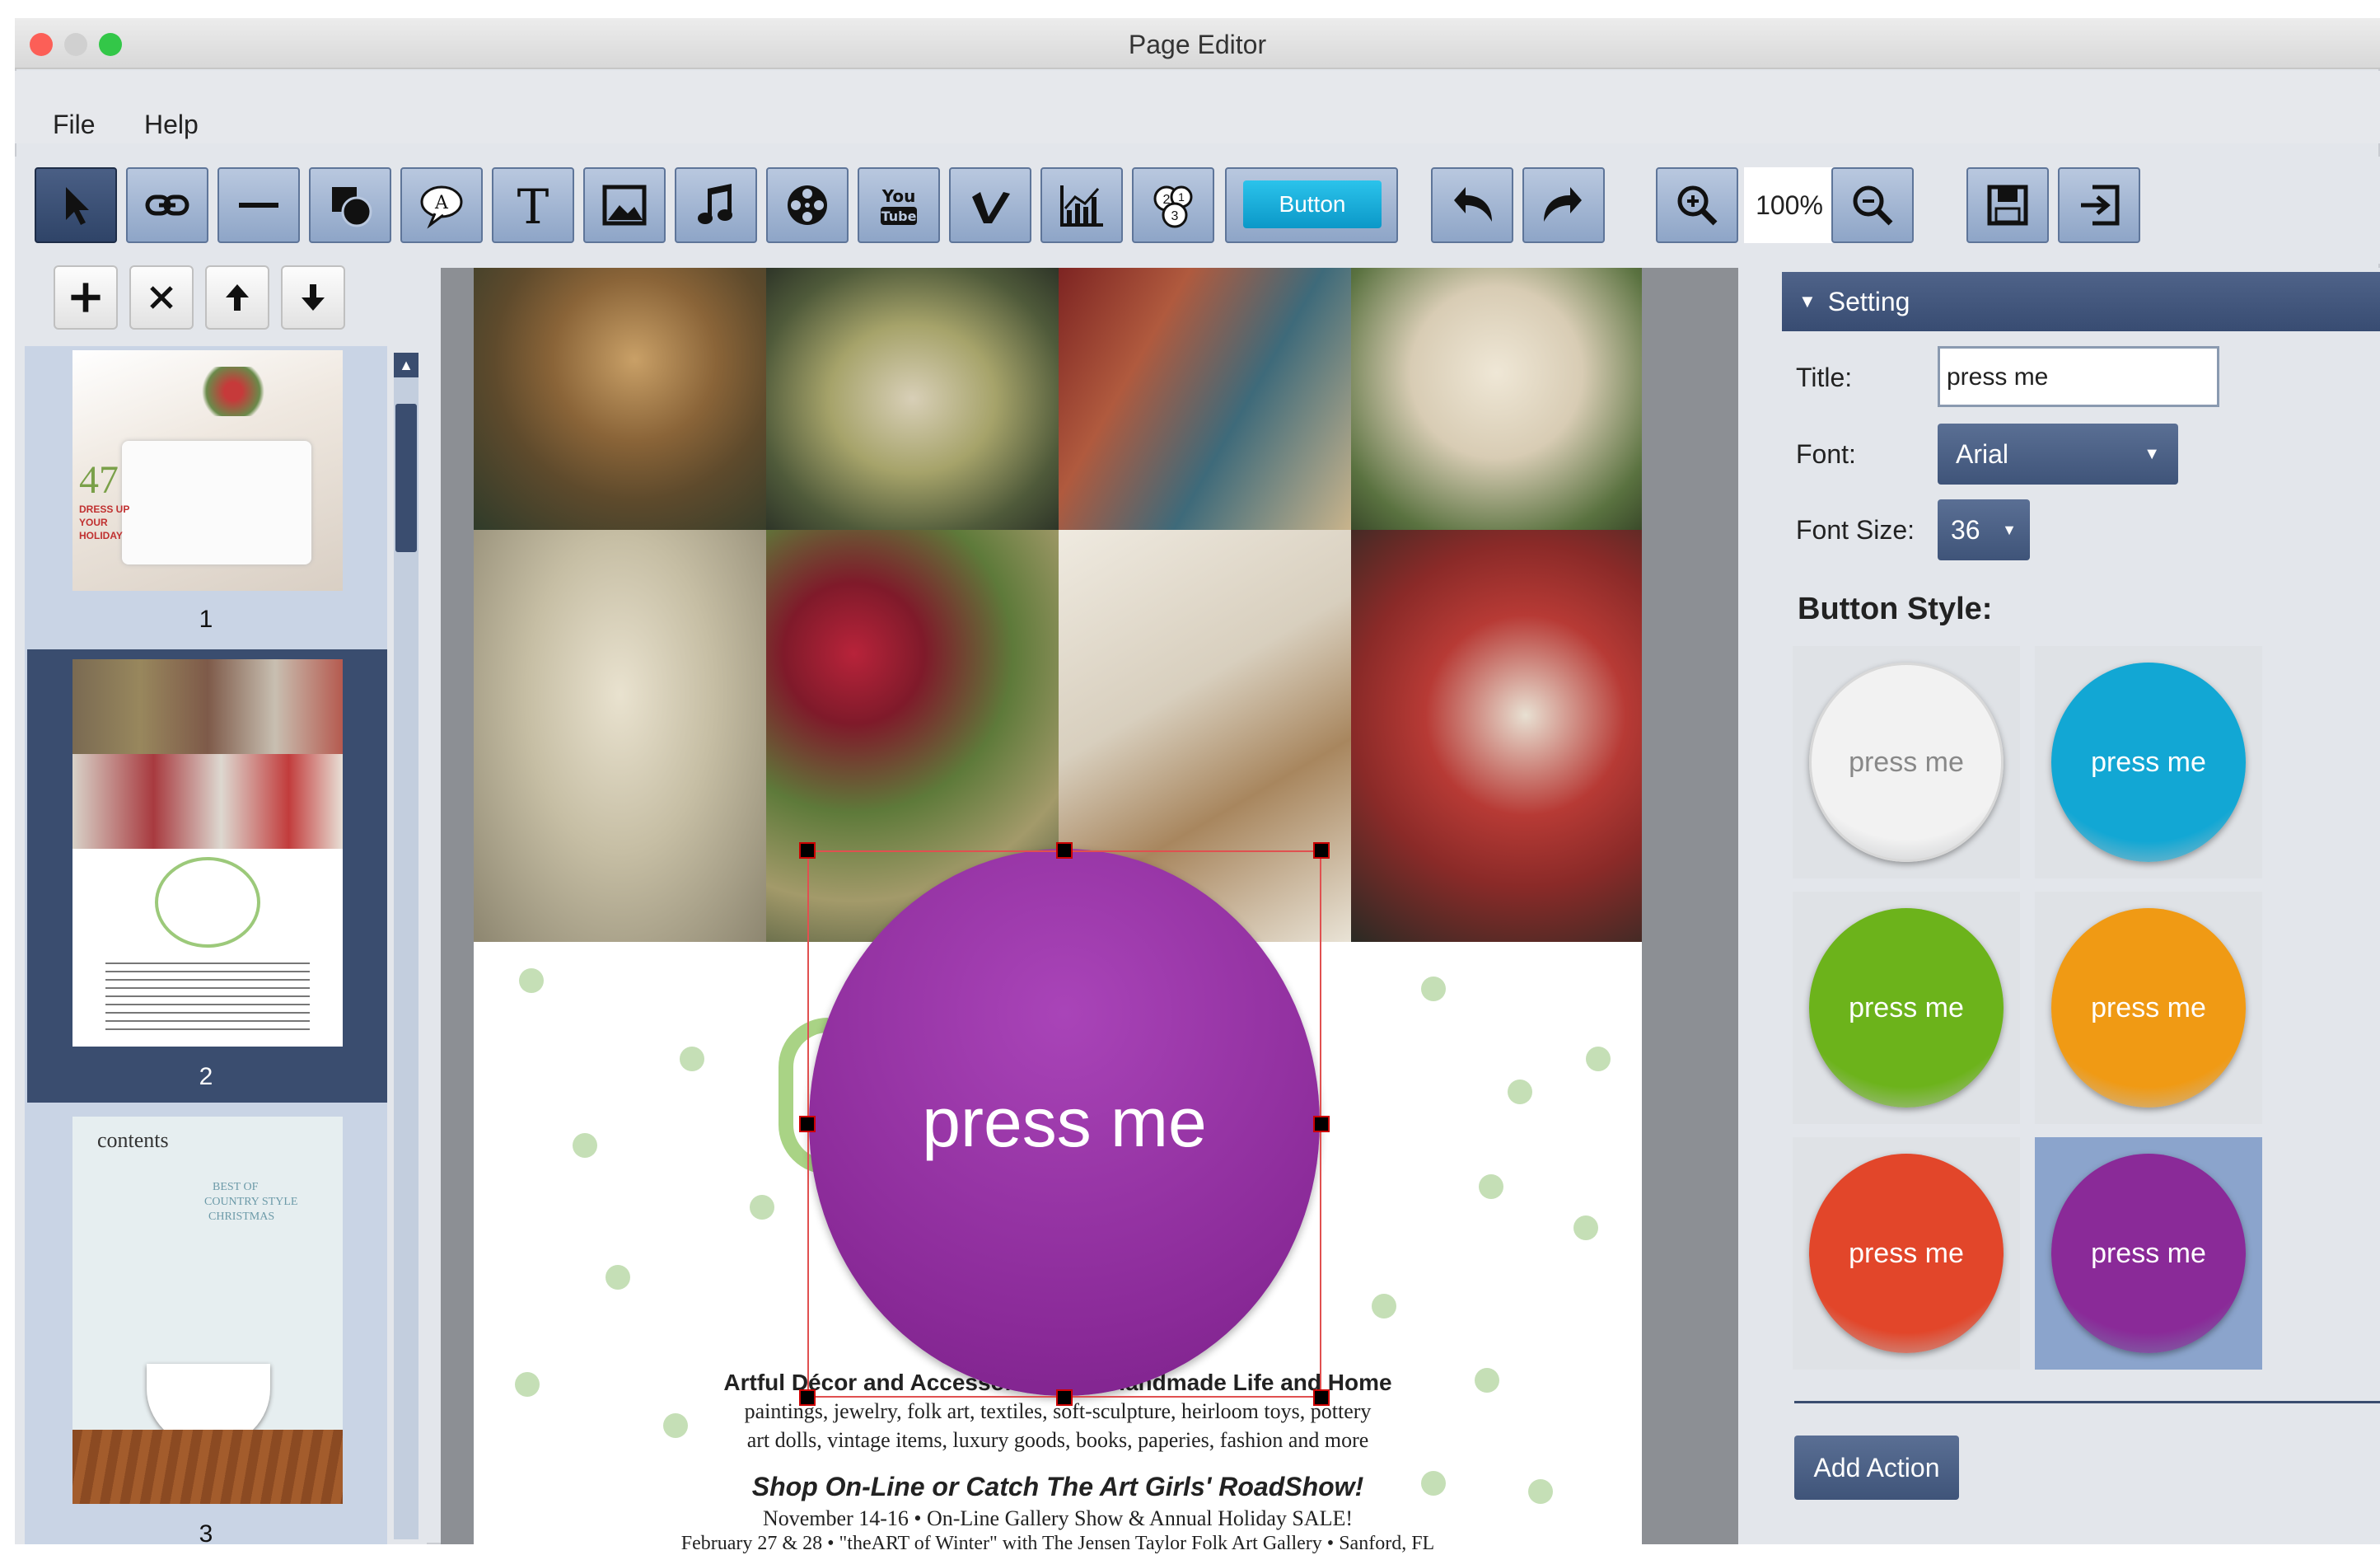  Describe the element at coordinates (1872, 205) in the screenshot. I see `zoom-out-button` at that location.